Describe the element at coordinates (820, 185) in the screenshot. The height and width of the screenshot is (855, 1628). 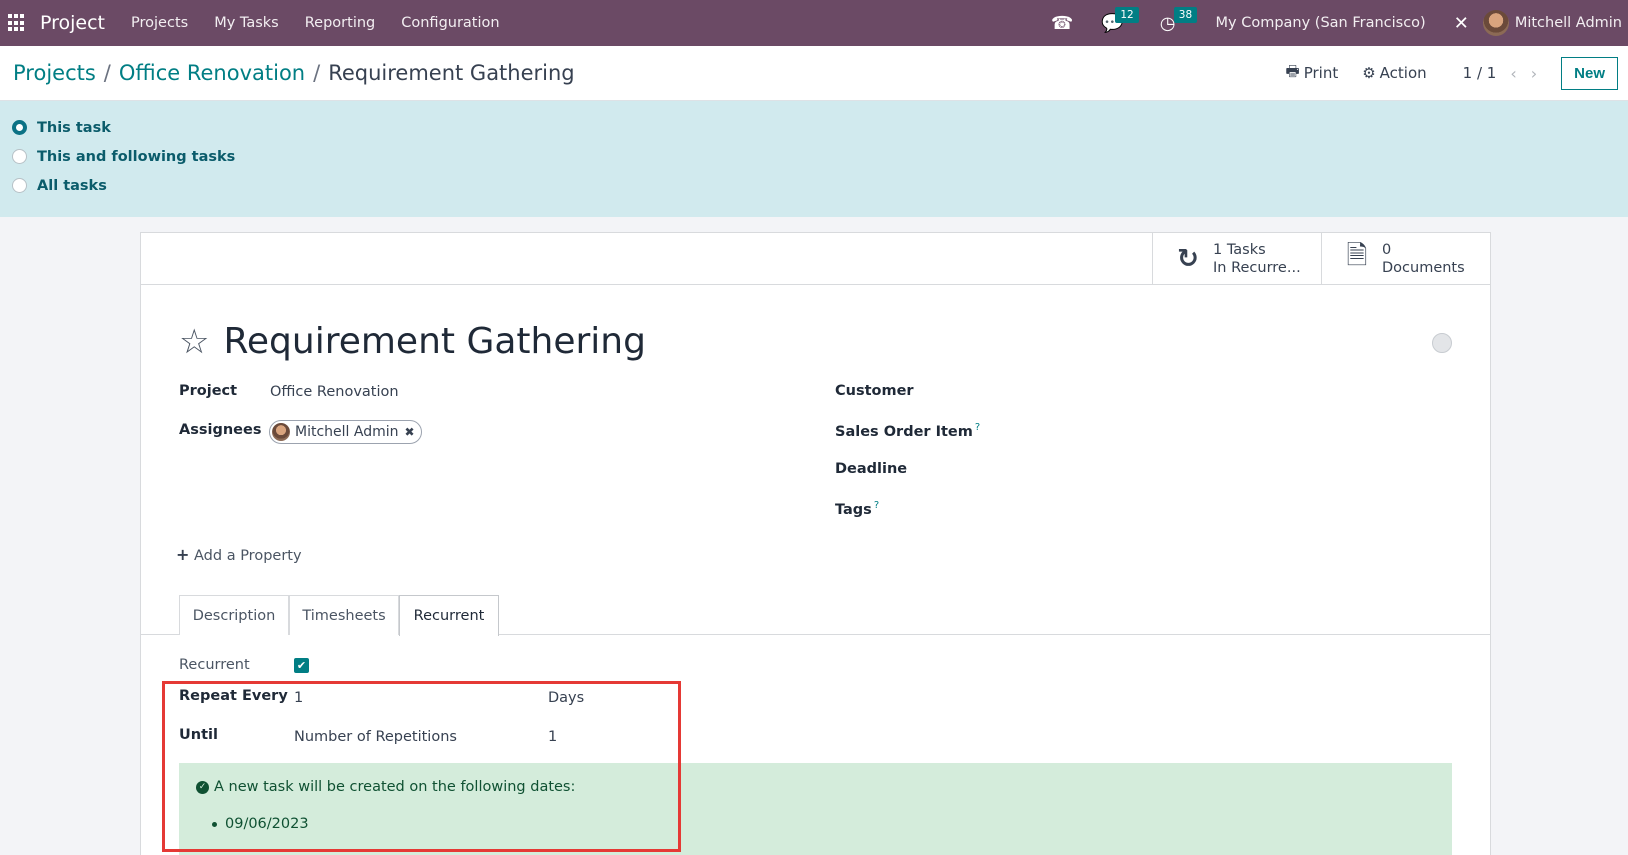
I see `radio-all-tasks: All tasks` at that location.